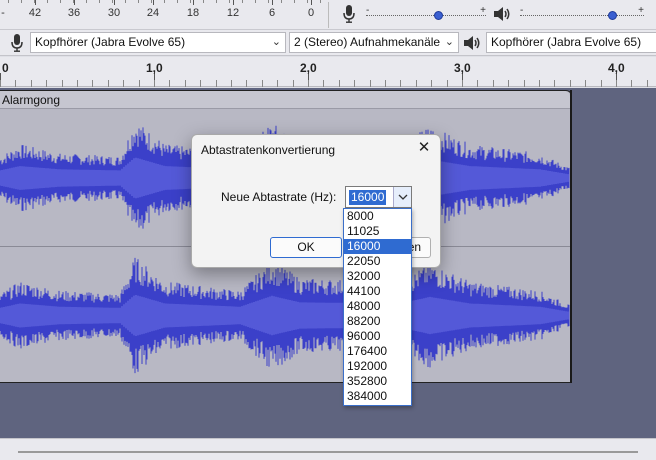  Describe the element at coordinates (153, 13) in the screenshot. I see `meter-tick-label: 24` at that location.